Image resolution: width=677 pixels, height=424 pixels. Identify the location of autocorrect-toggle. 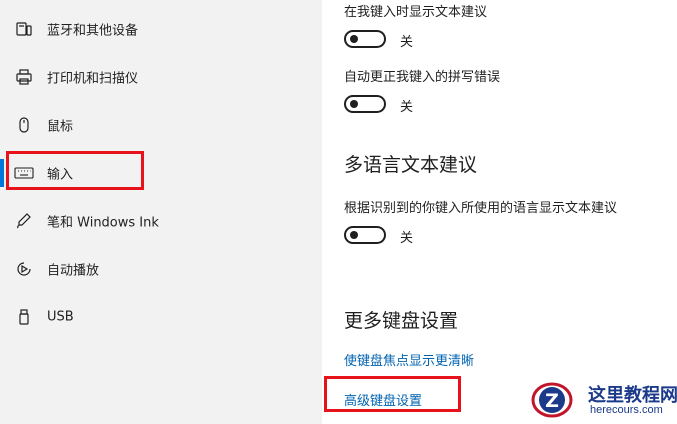
(365, 104).